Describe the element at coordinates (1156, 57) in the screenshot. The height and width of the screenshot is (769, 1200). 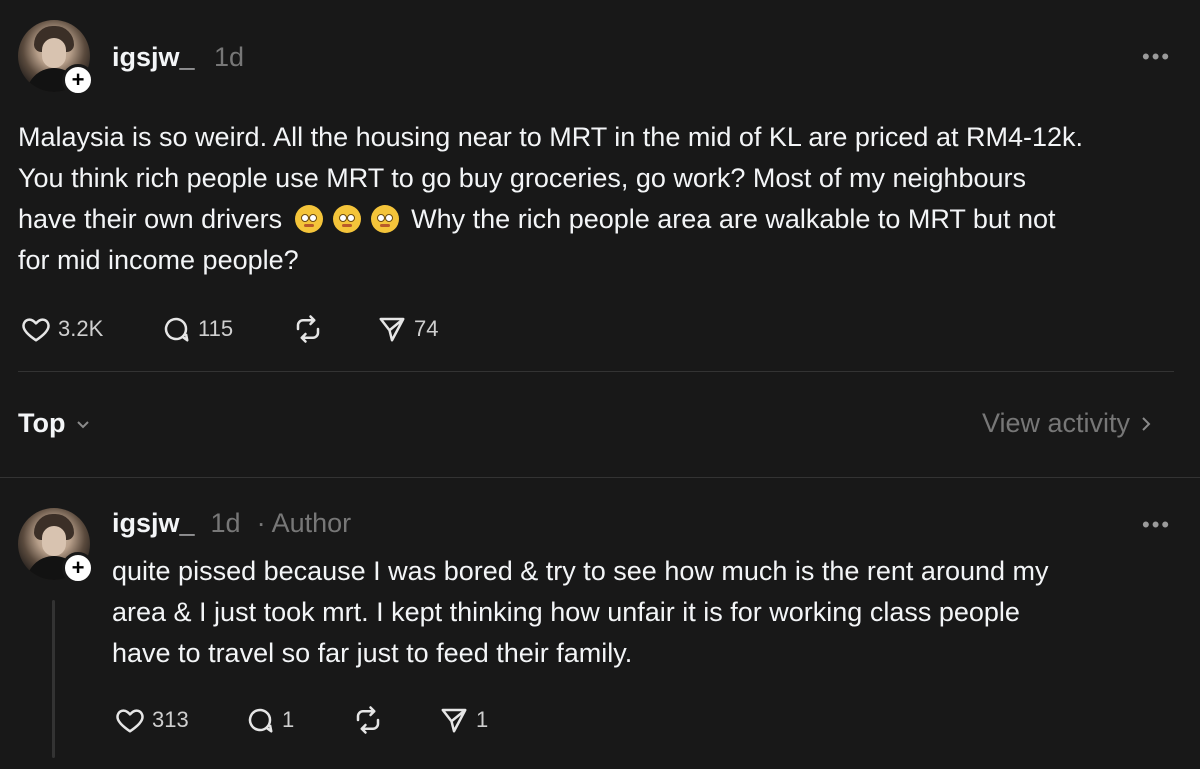
I see `more-options-icon: •••` at that location.